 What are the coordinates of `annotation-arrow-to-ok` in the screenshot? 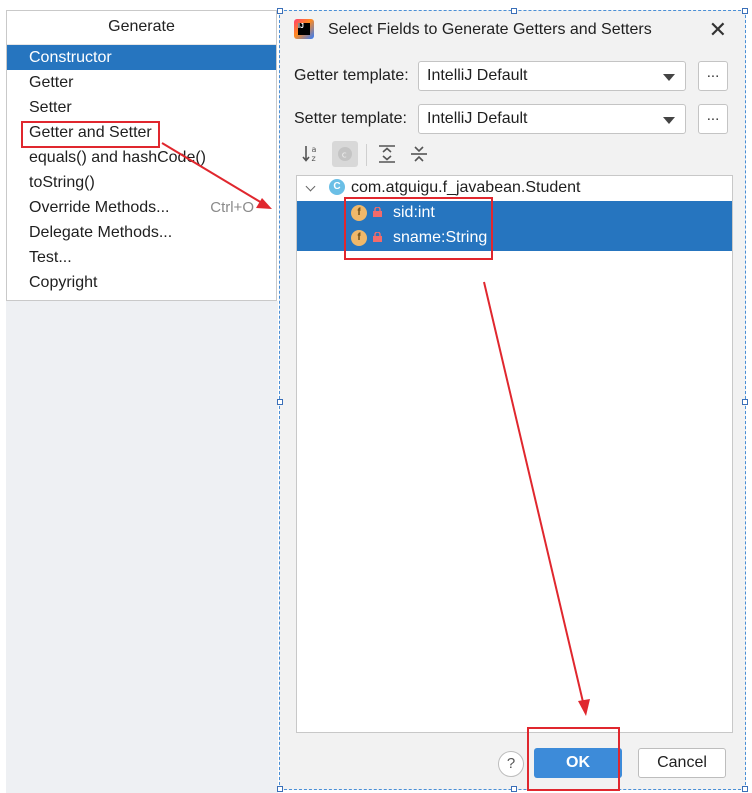 It's located at (533, 492).